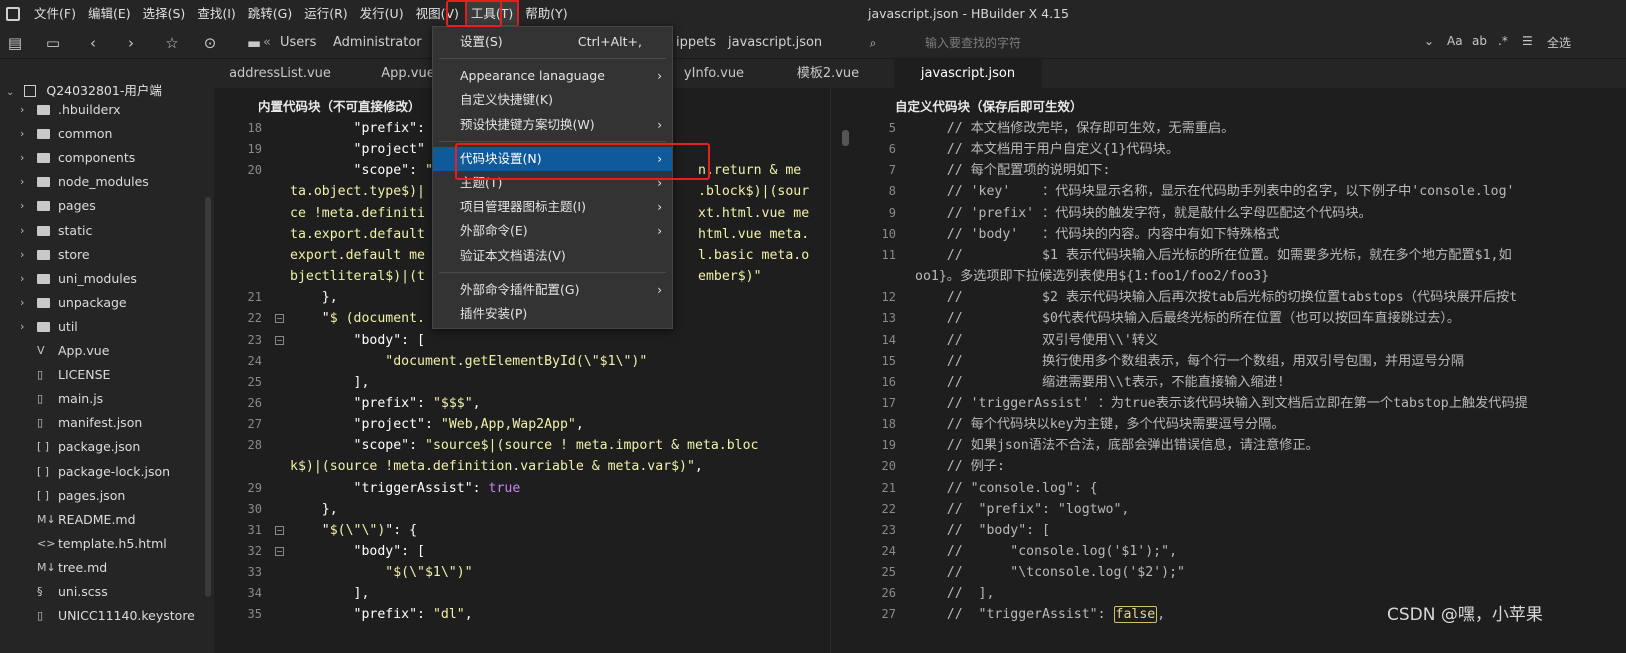 The height and width of the screenshot is (653, 1626). What do you see at coordinates (1193, 43) in the screenshot?
I see `search-input: 输入要查找的字符` at bounding box center [1193, 43].